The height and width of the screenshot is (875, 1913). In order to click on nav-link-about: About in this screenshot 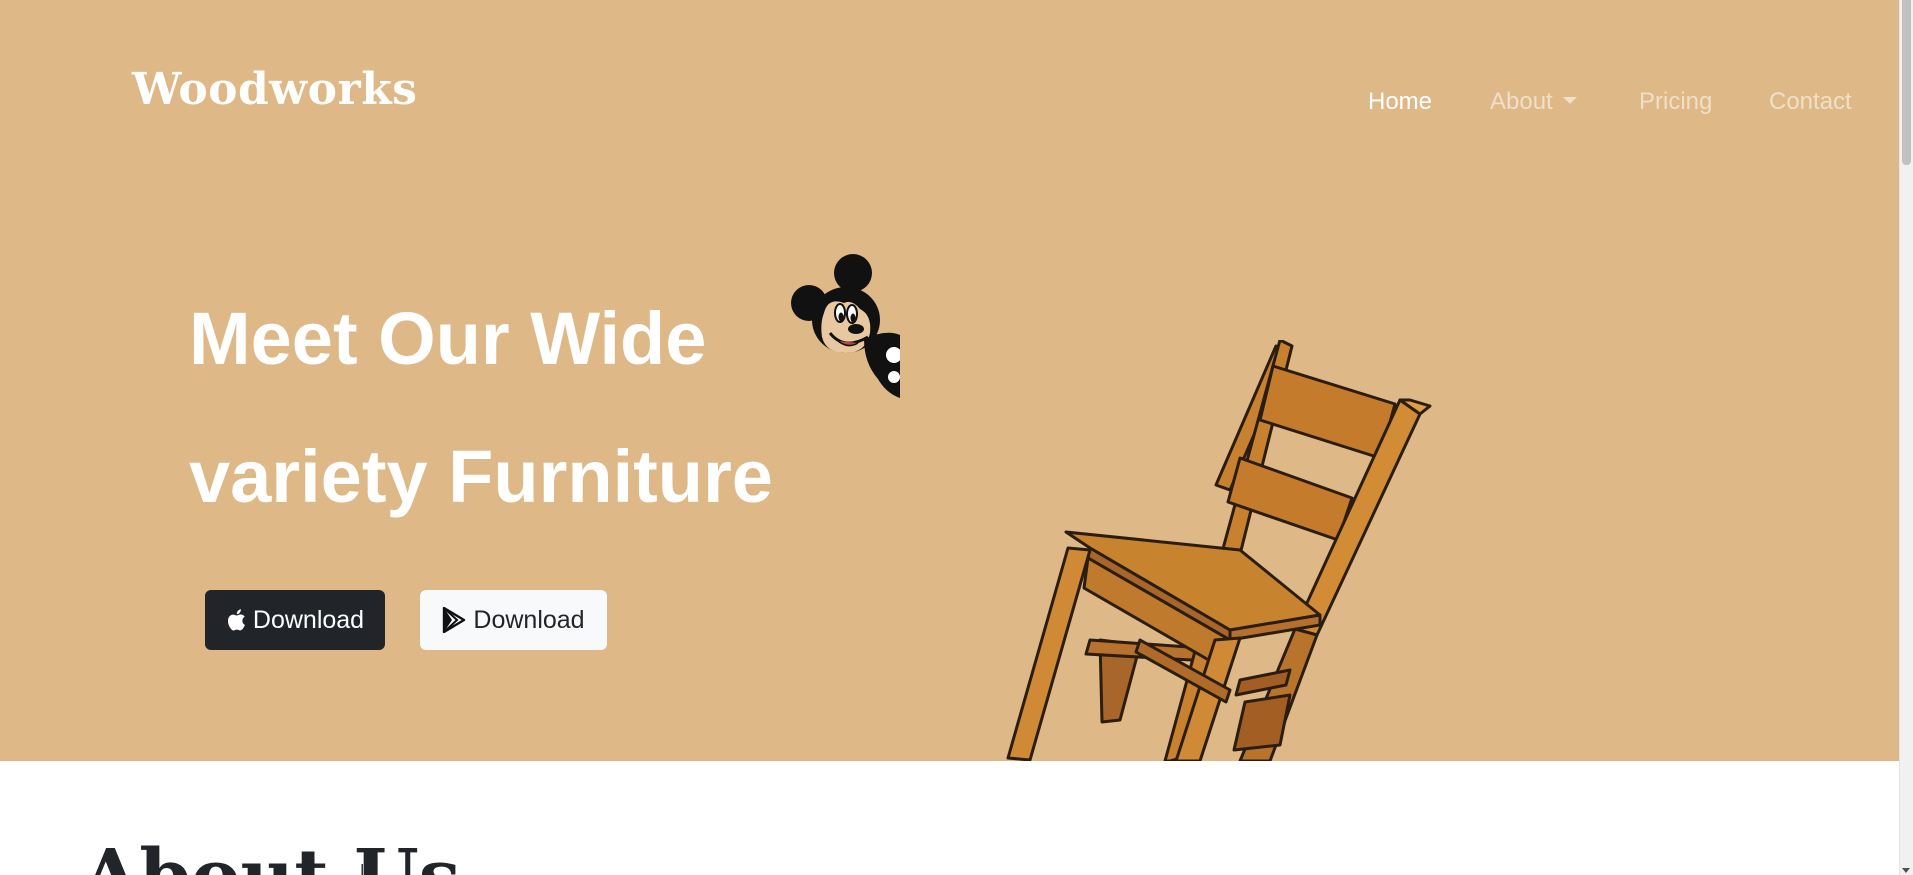, I will do `click(1533, 102)`.